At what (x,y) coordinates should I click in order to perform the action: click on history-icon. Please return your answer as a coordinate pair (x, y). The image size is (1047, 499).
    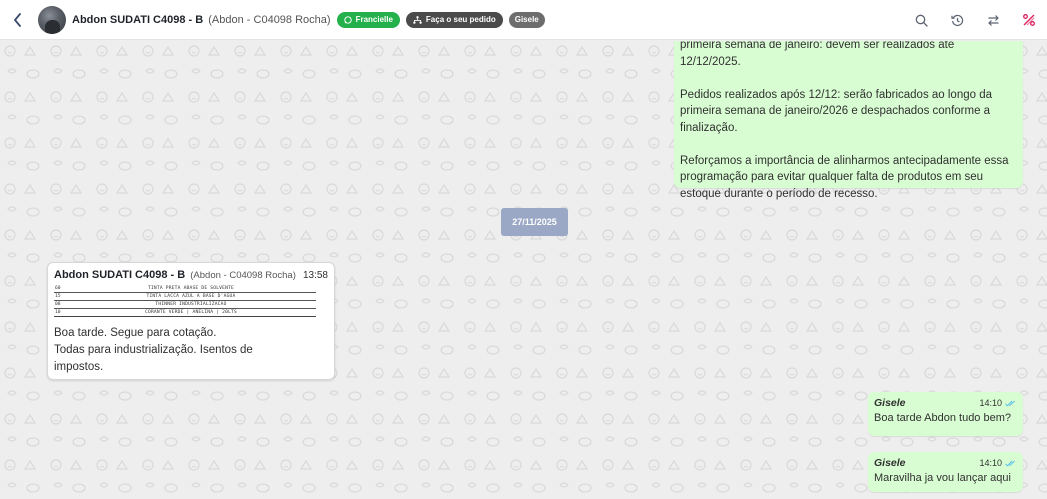
    Looking at the image, I should click on (956, 20).